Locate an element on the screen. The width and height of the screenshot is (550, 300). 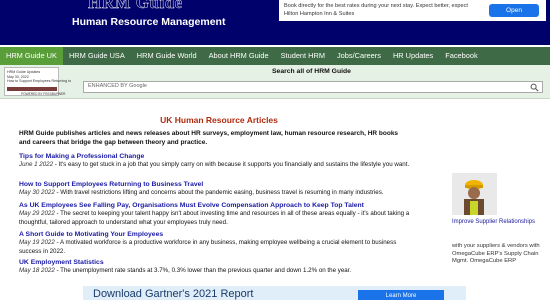
side-ad-link: Improve Supplier Relationships is located at coordinates (499, 222).